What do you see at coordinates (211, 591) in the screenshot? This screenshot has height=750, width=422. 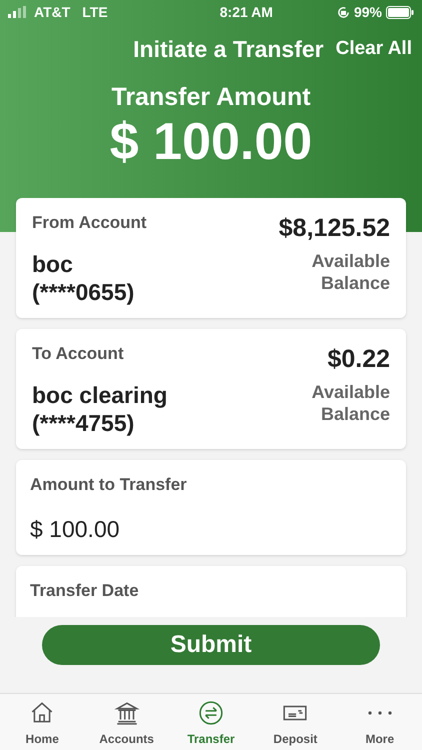 I see `date-field: Transfer Date` at bounding box center [211, 591].